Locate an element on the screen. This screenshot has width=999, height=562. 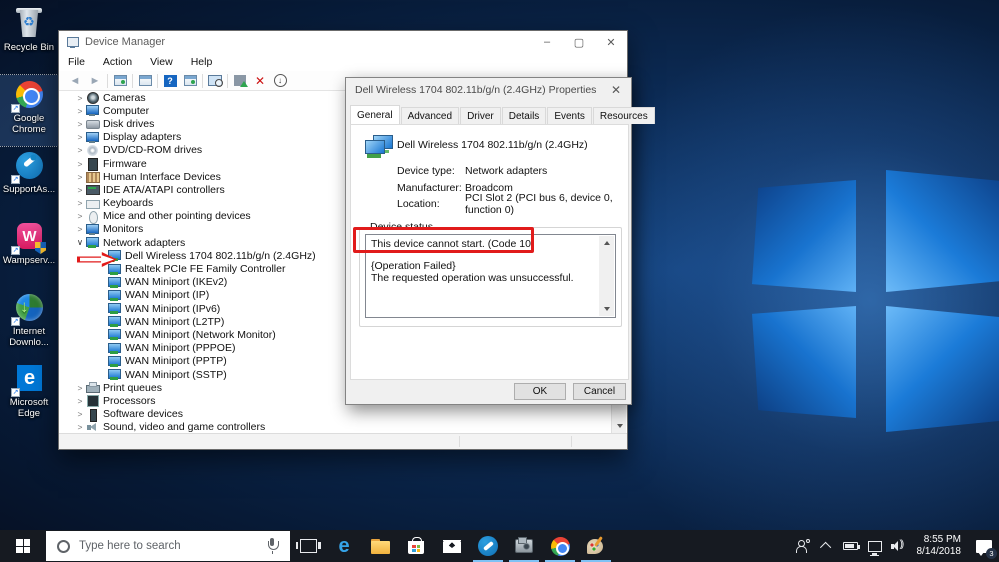
volume-button: )) is located at coordinates (899, 546).